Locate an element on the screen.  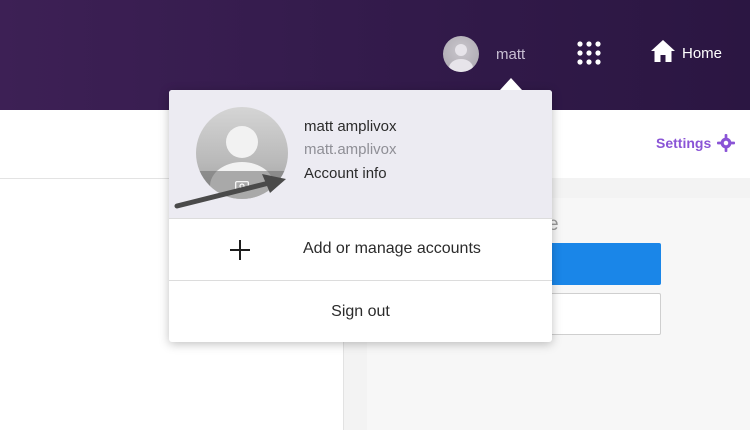
settings-link: Settings is located at coordinates (696, 143).